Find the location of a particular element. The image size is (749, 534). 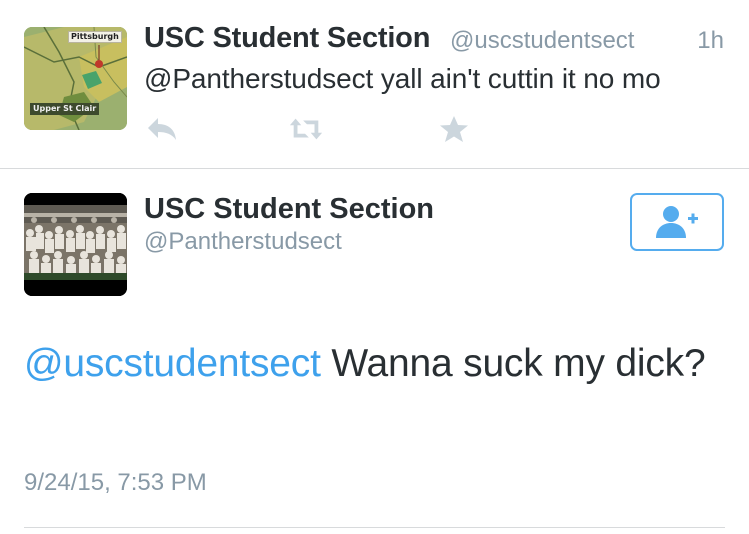

avatar is located at coordinates (75, 244).